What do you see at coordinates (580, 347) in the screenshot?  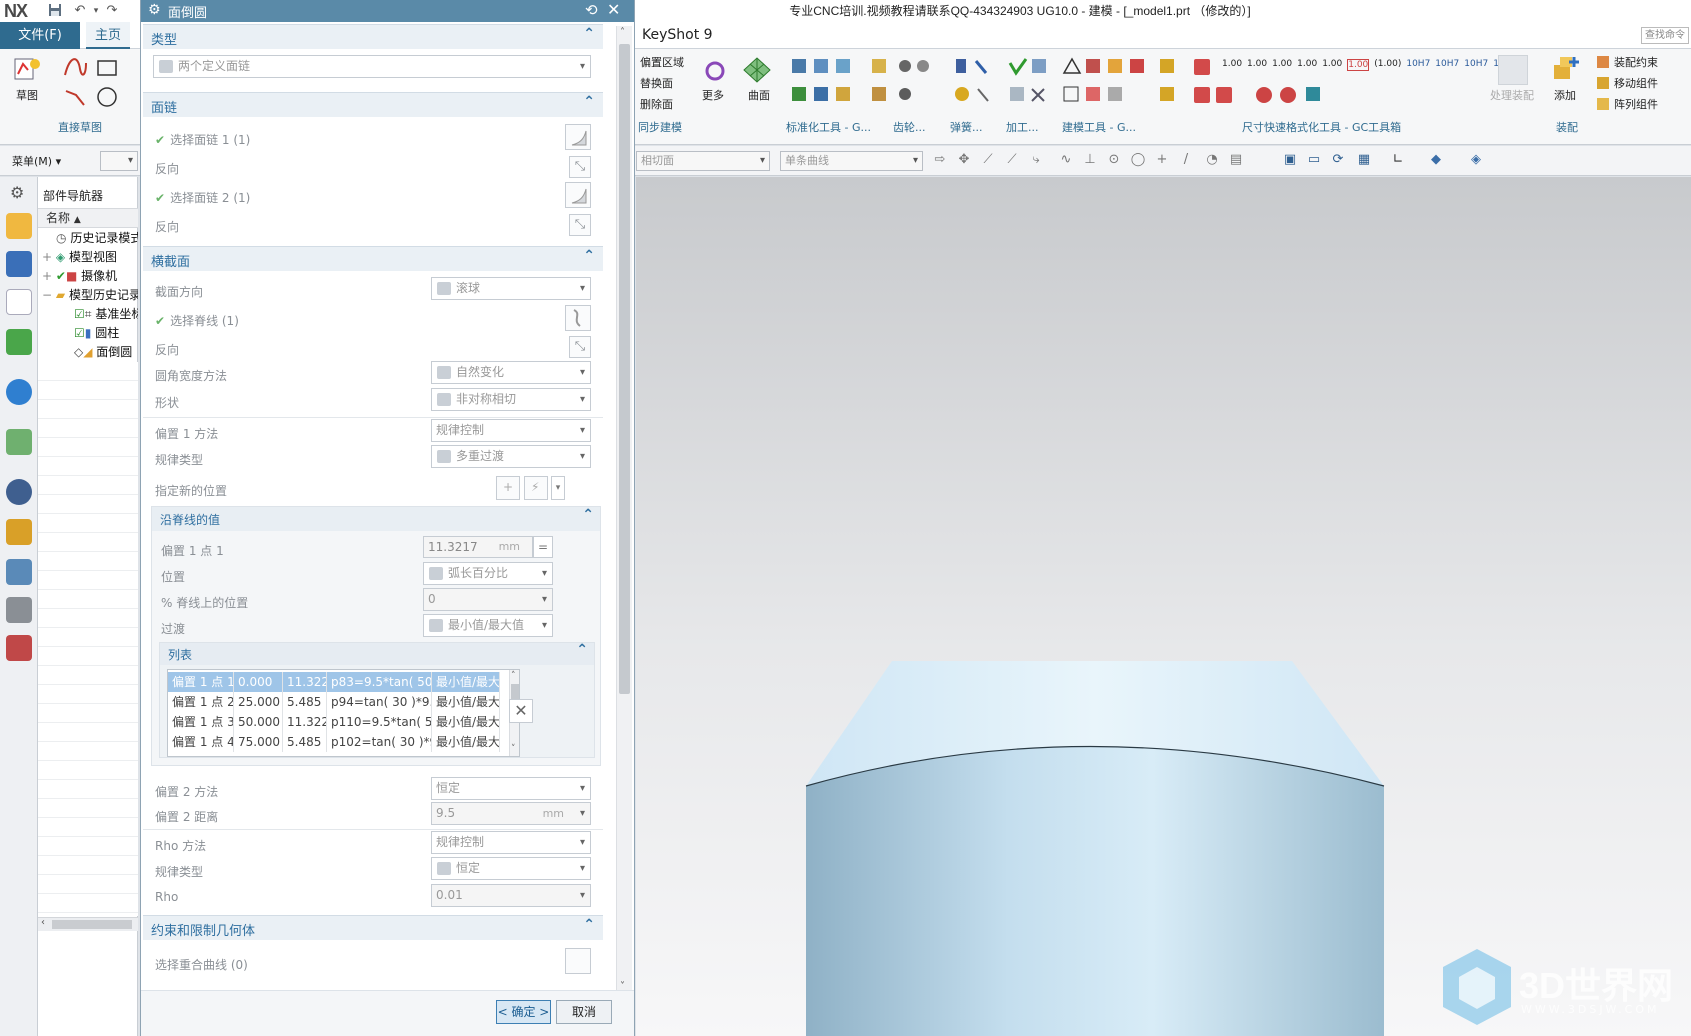 I see `spine-reverse-button: ⤡` at bounding box center [580, 347].